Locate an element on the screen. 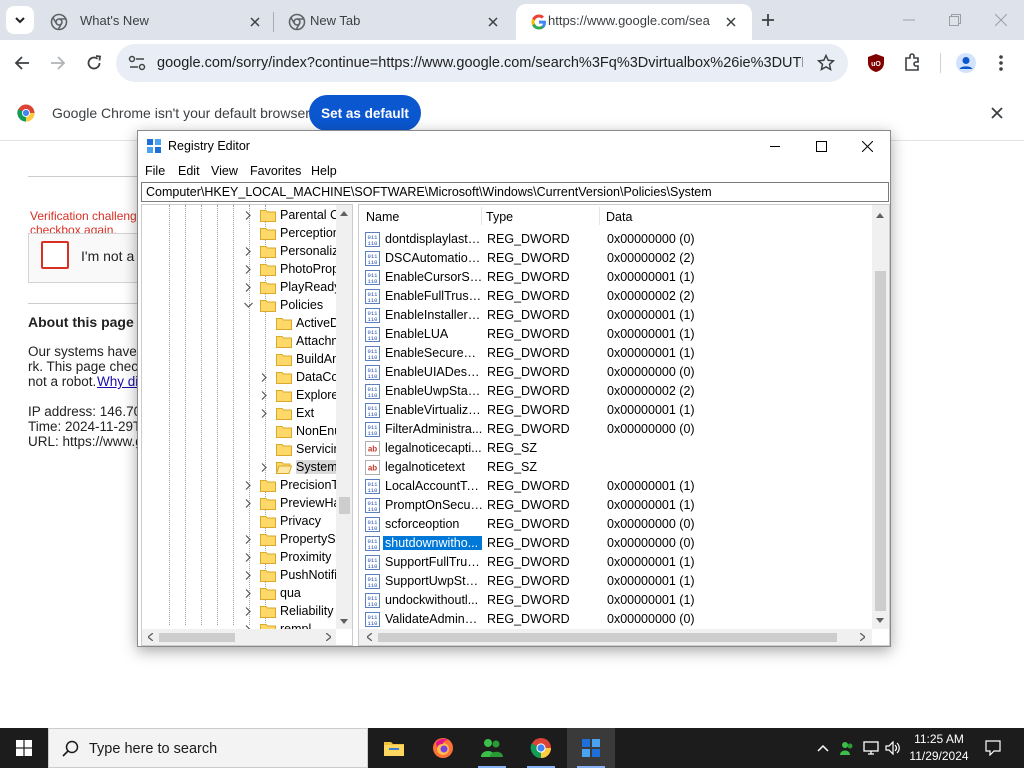  tree-node: System is located at coordinates (307, 467).